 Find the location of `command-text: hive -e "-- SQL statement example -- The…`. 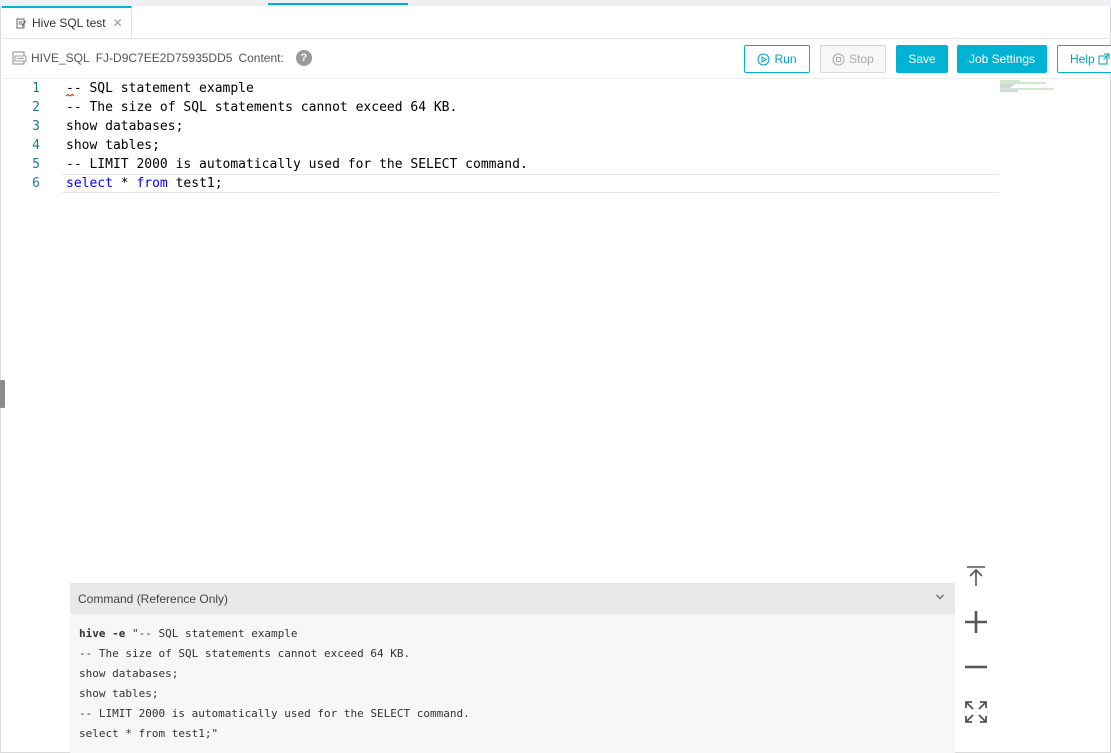

command-text: hive -e "-- SQL statement example -- The… is located at coordinates (512, 679).